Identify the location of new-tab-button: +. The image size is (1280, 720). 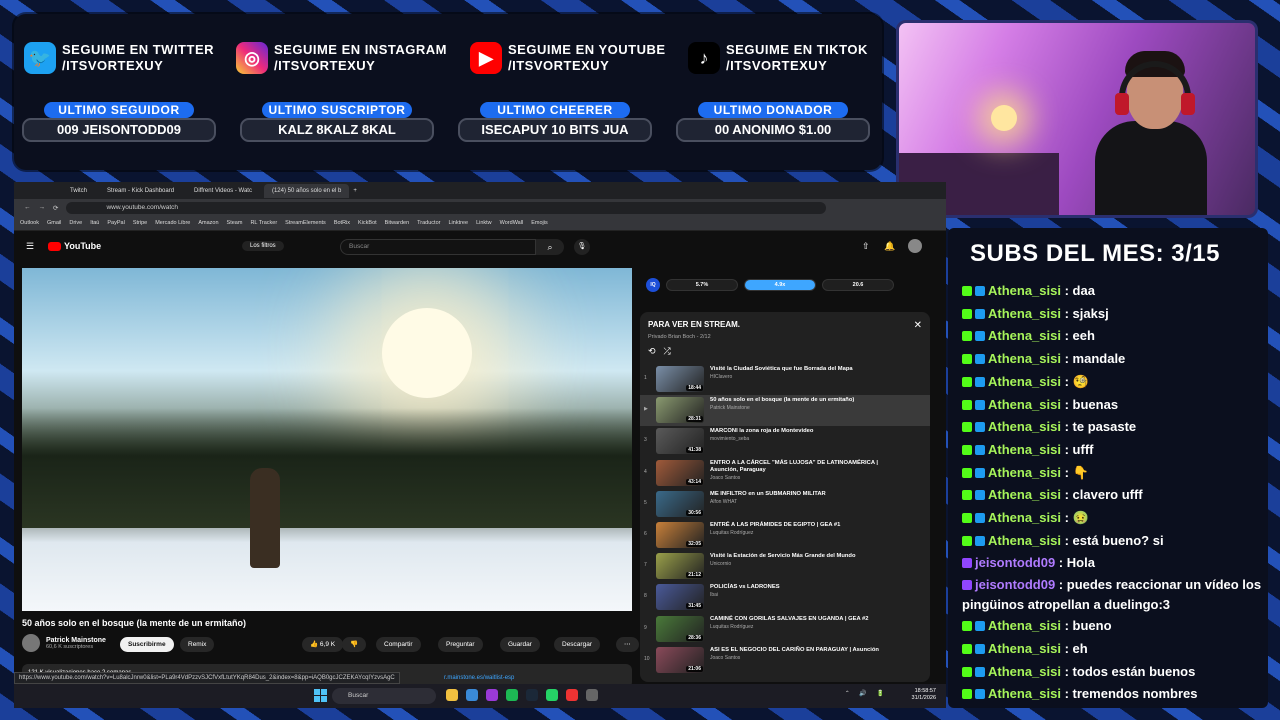
(355, 191).